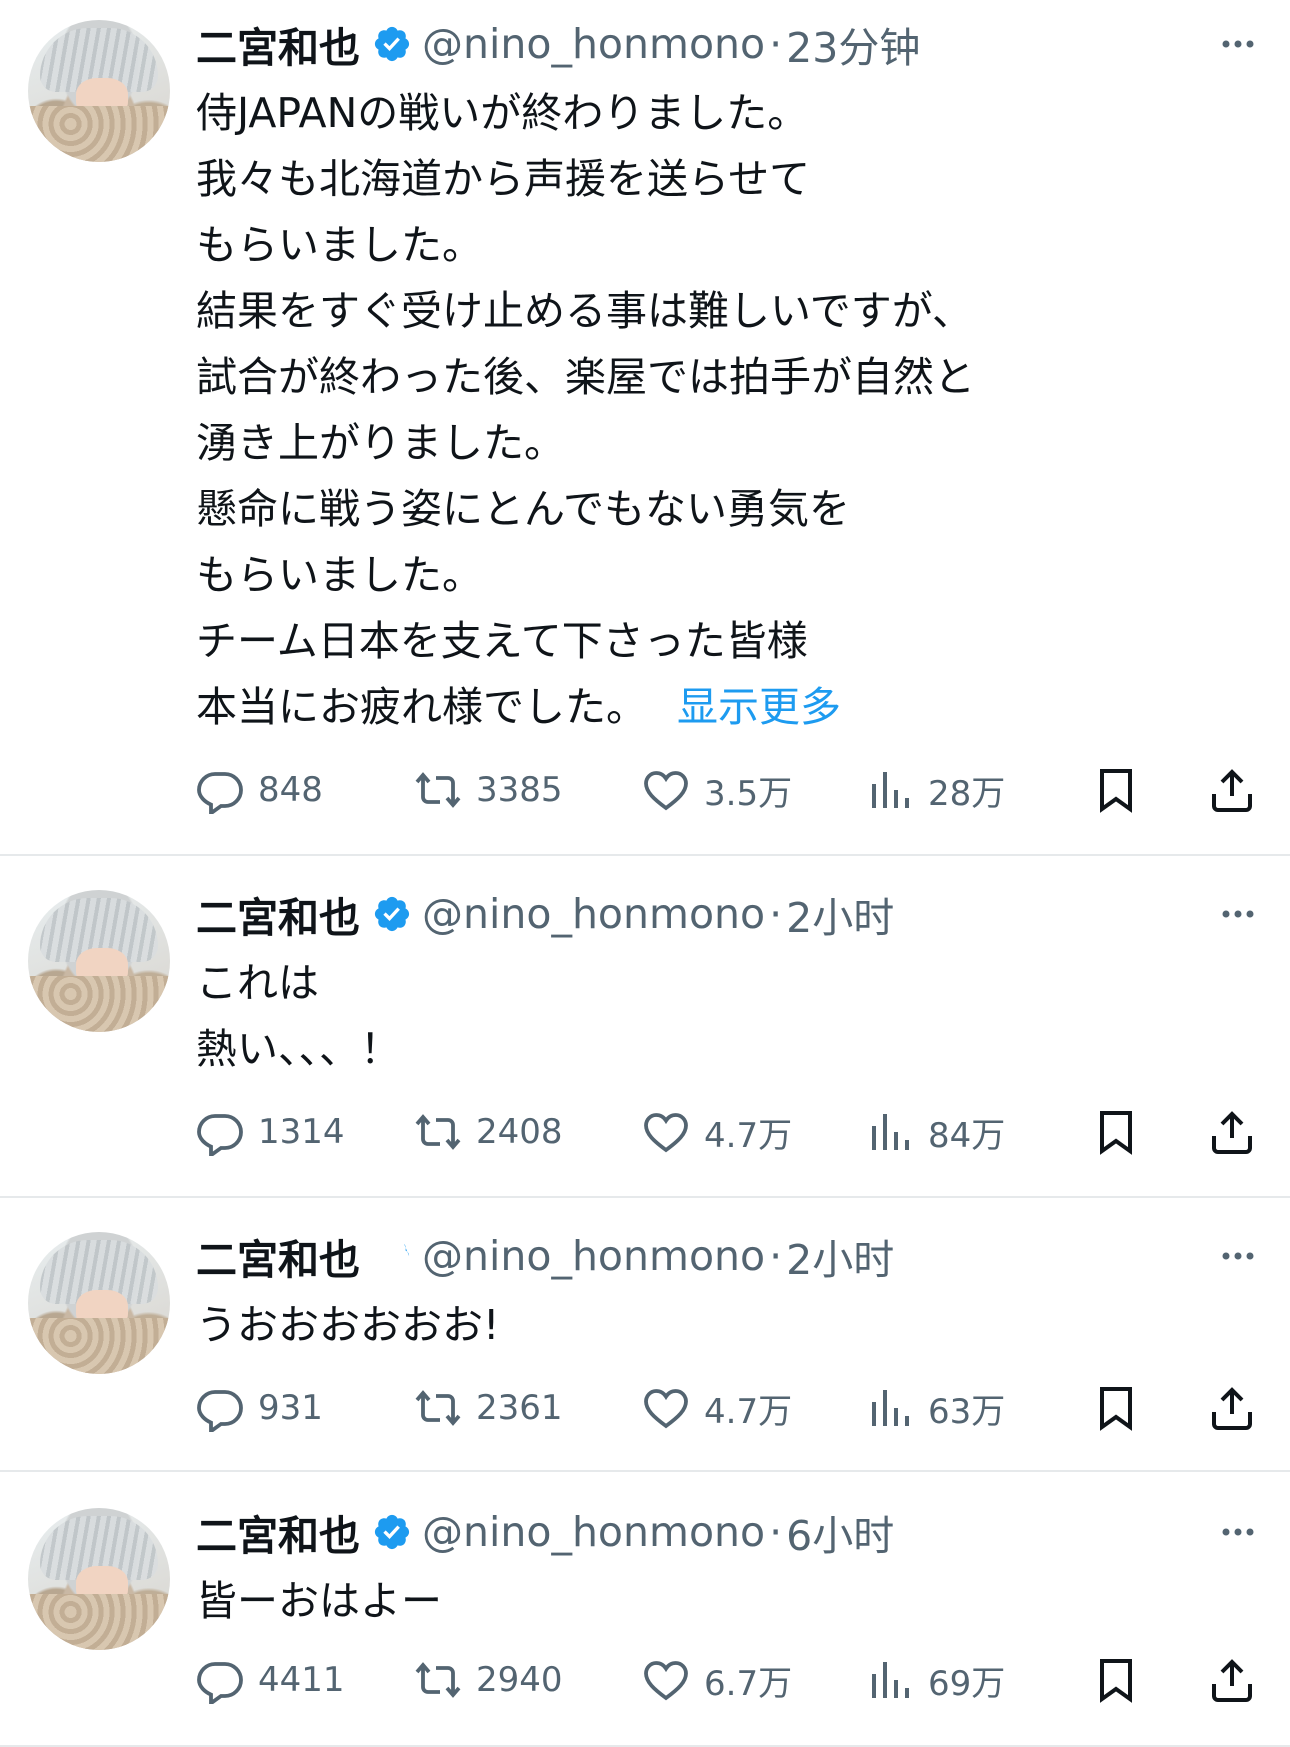  What do you see at coordinates (840, 1532) in the screenshot?
I see `timestamp: 6小时` at bounding box center [840, 1532].